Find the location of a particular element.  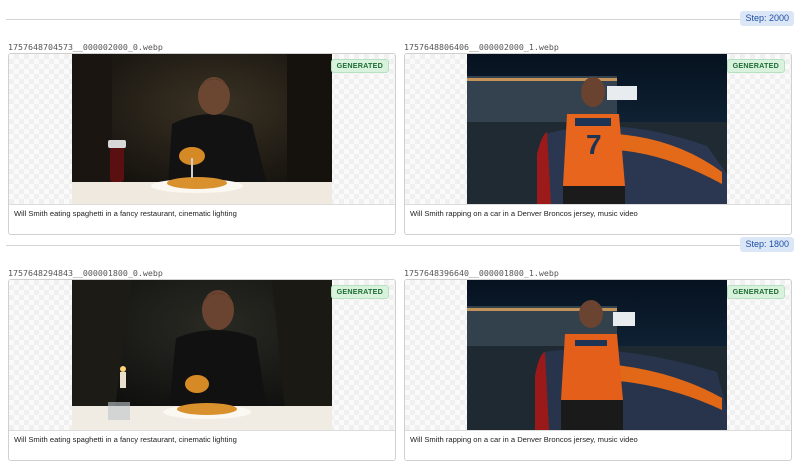

step-header: Step: 2000 is located at coordinates (400, 19).